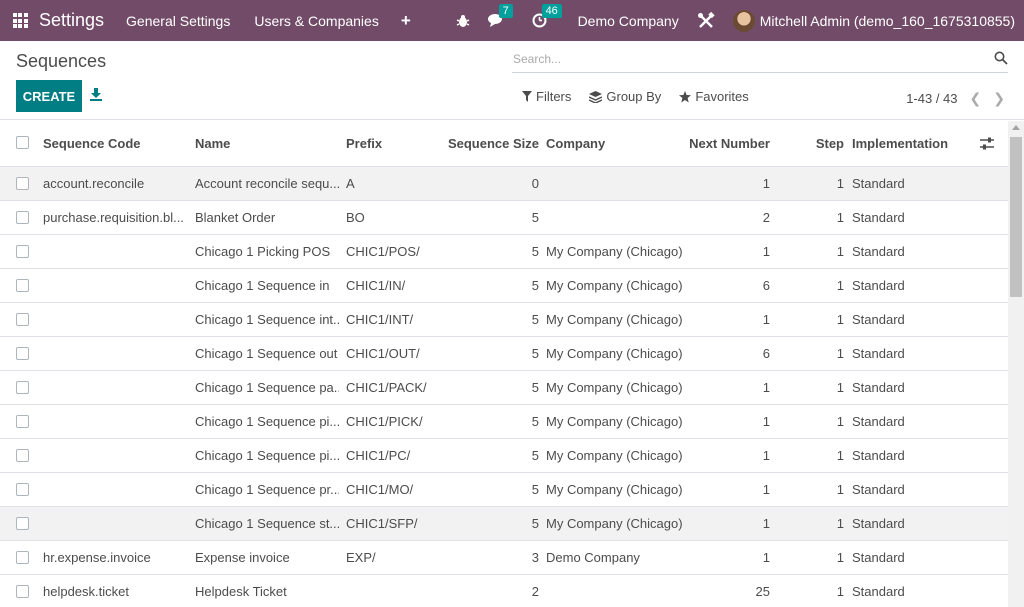 This screenshot has width=1024, height=607. I want to click on user-menu: Mitchell Admin (demo_160_1675310855), so click(873, 20).